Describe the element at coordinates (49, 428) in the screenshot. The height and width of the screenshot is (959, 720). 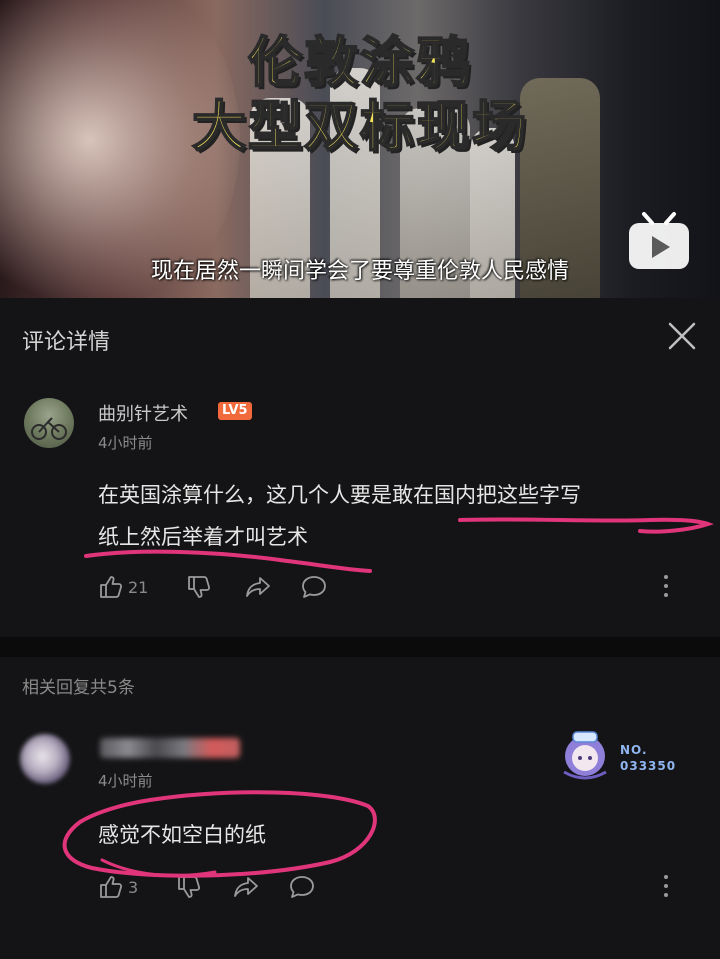
I see `bicycle-icon` at that location.